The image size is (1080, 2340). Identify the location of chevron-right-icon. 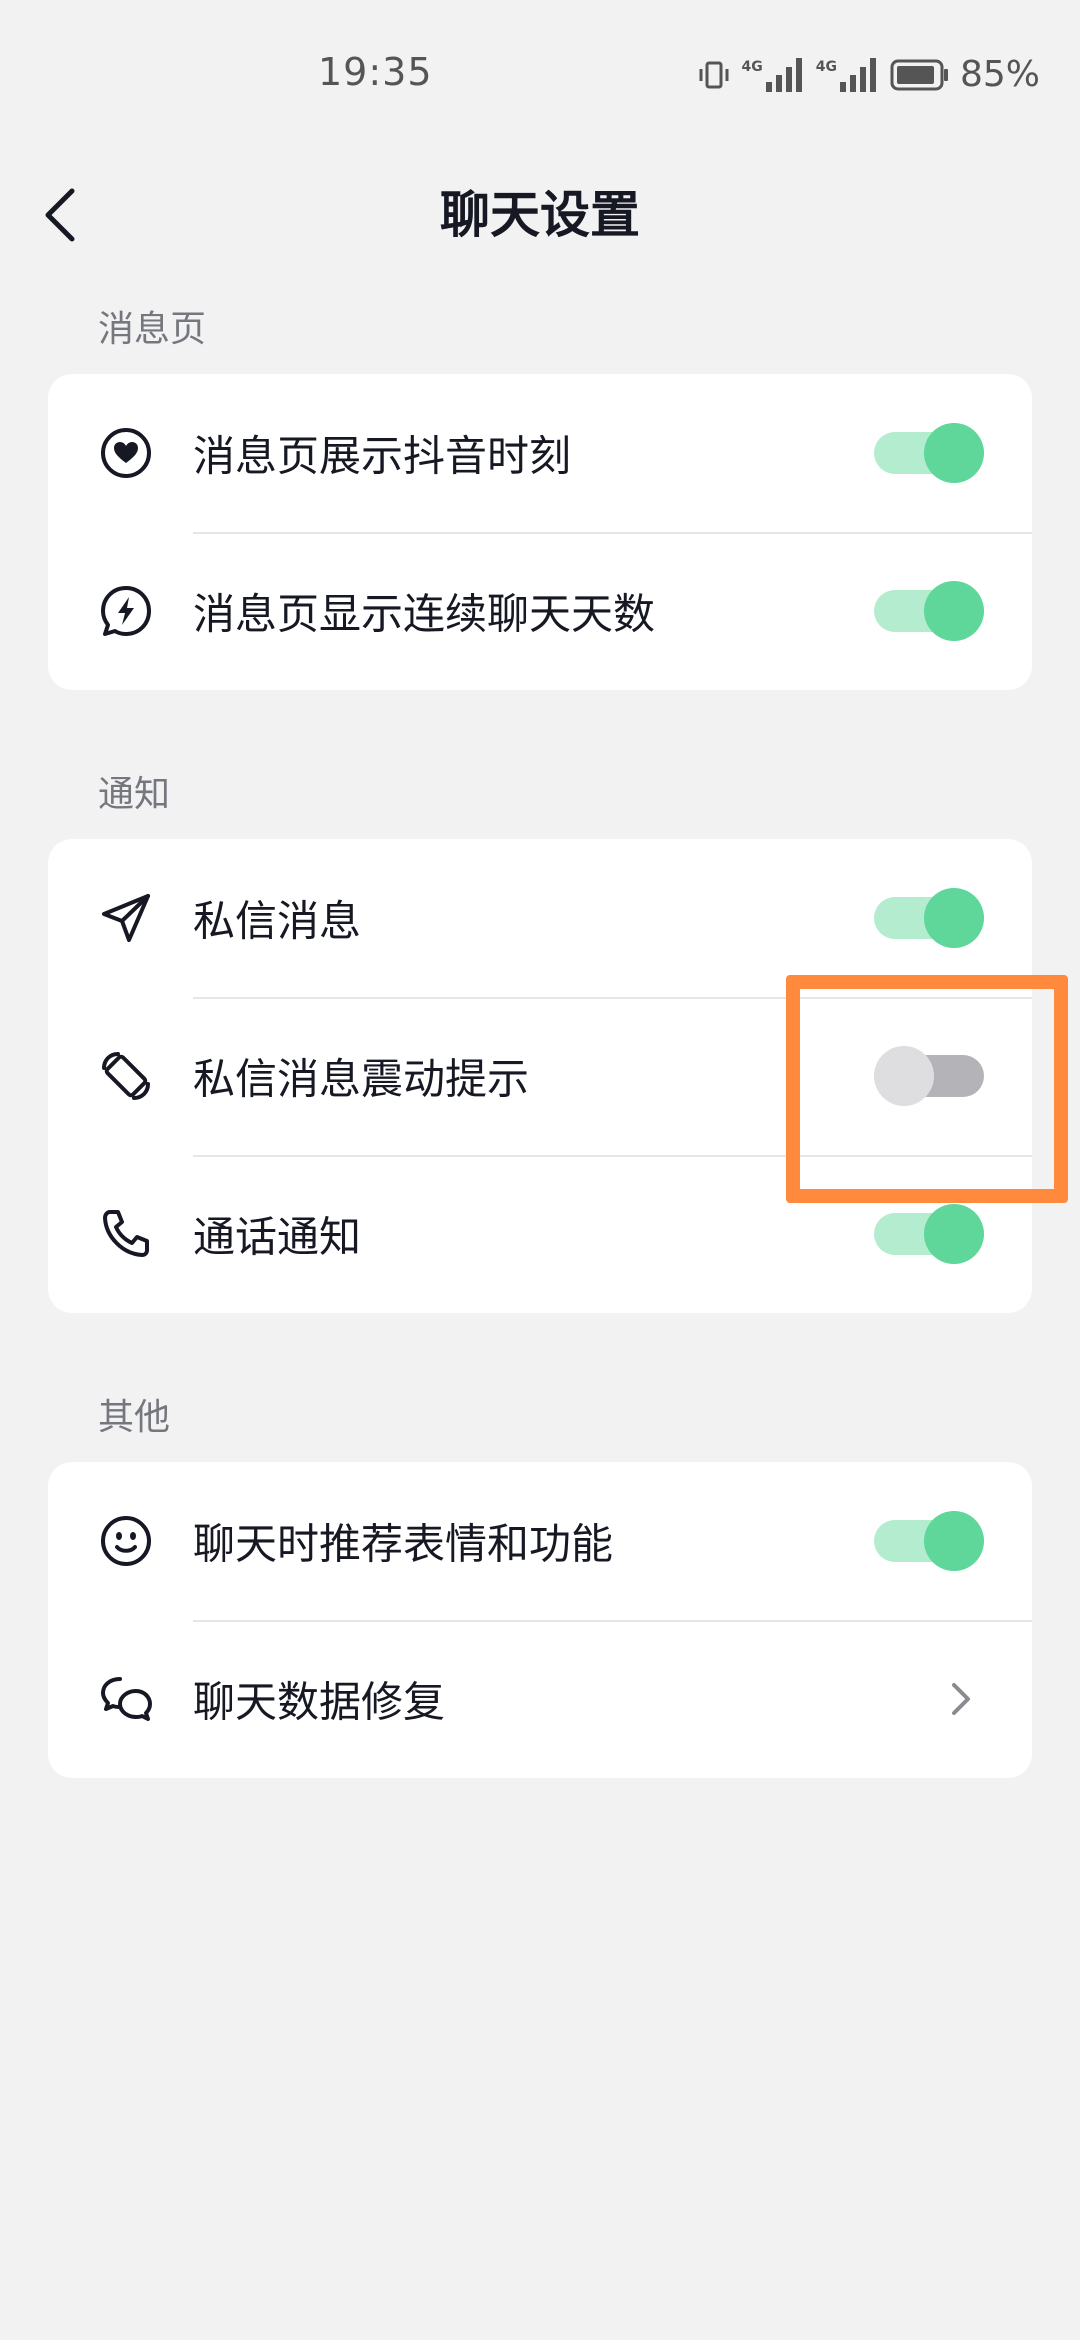
(961, 1699).